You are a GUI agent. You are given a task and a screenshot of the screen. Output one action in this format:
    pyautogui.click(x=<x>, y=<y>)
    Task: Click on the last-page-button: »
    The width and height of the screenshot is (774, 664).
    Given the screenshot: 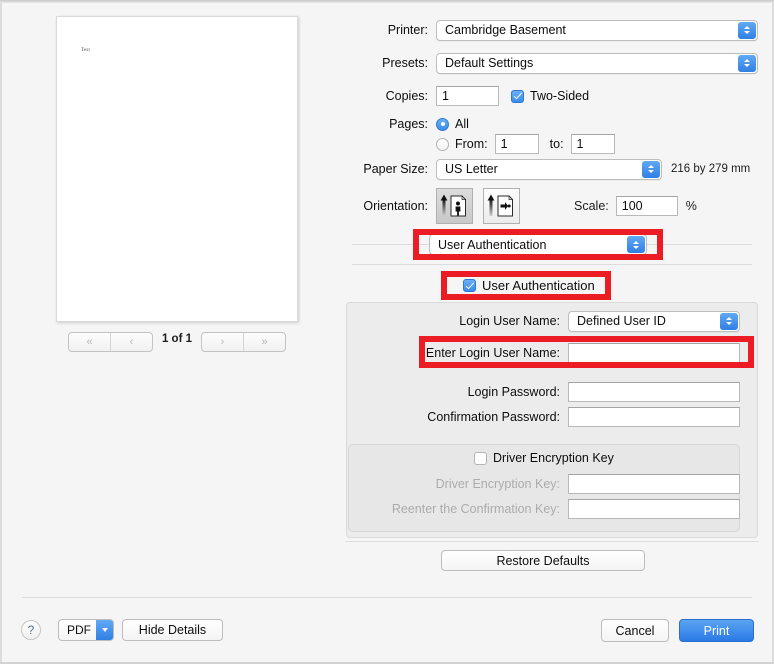 What is the action you would take?
    pyautogui.click(x=264, y=342)
    